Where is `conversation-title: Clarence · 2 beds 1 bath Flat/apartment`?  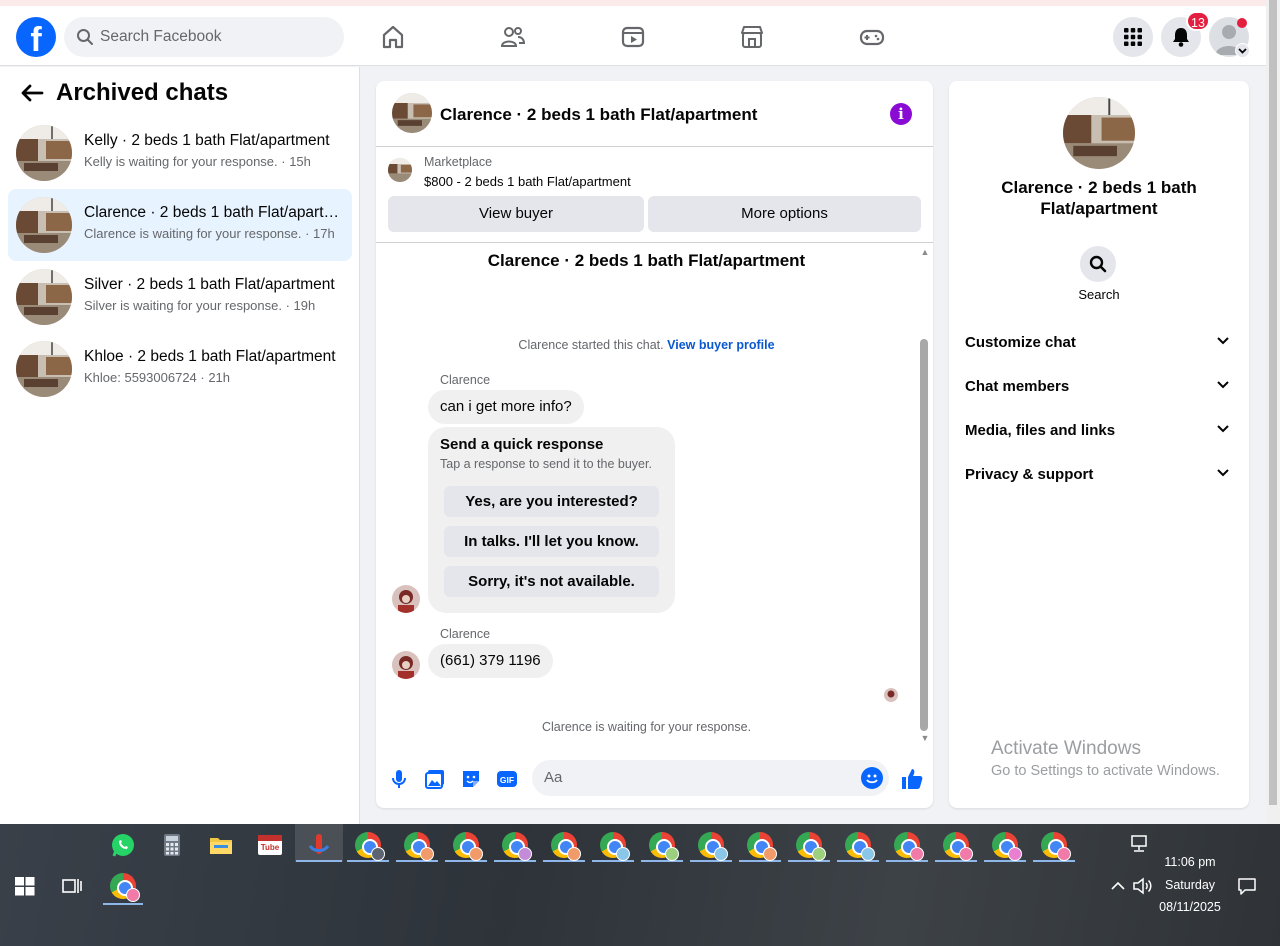 conversation-title: Clarence · 2 beds 1 bath Flat/apartment is located at coordinates (598, 115).